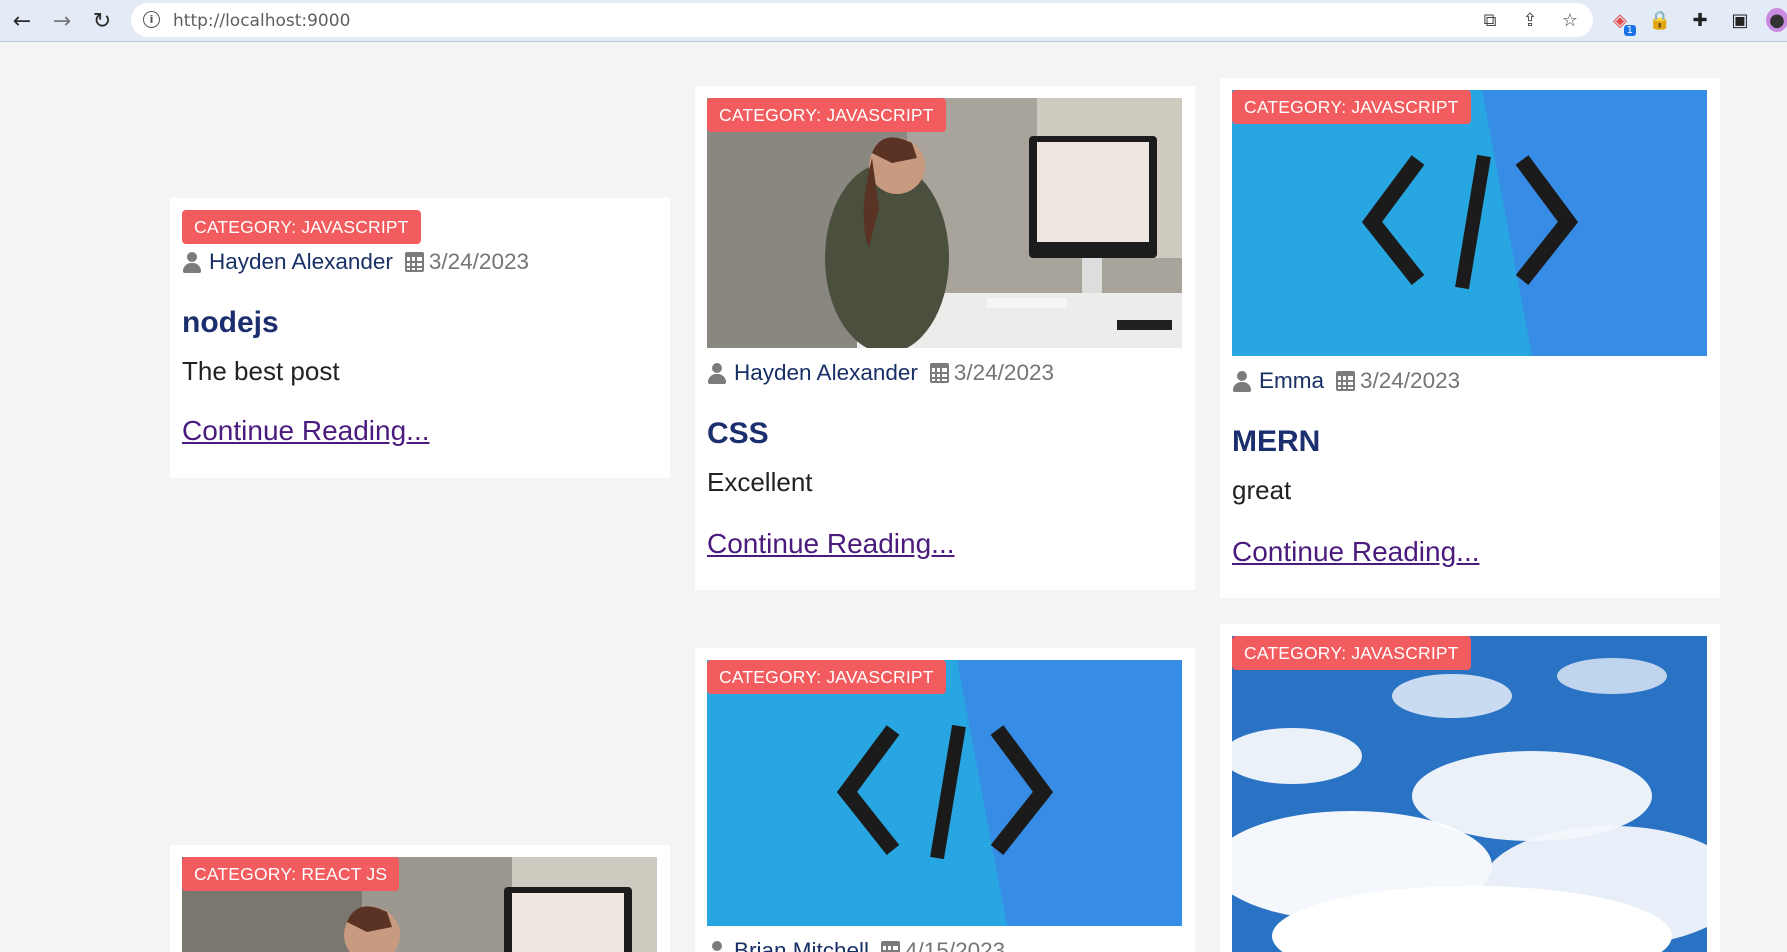  What do you see at coordinates (1776, 20) in the screenshot?
I see `profile-avatar-icon: ●` at bounding box center [1776, 20].